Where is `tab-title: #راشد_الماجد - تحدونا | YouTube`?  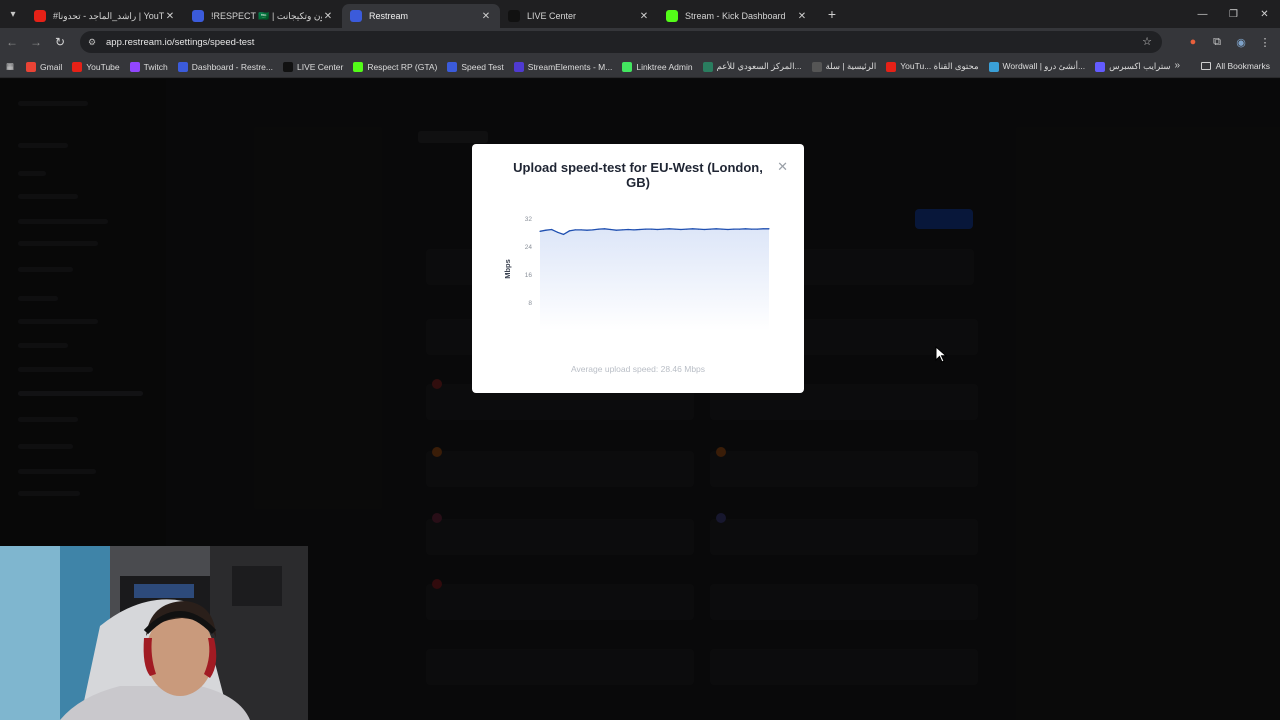
tab-title: #راشد_الماجد - تحدونا | YouTube is located at coordinates (108, 15).